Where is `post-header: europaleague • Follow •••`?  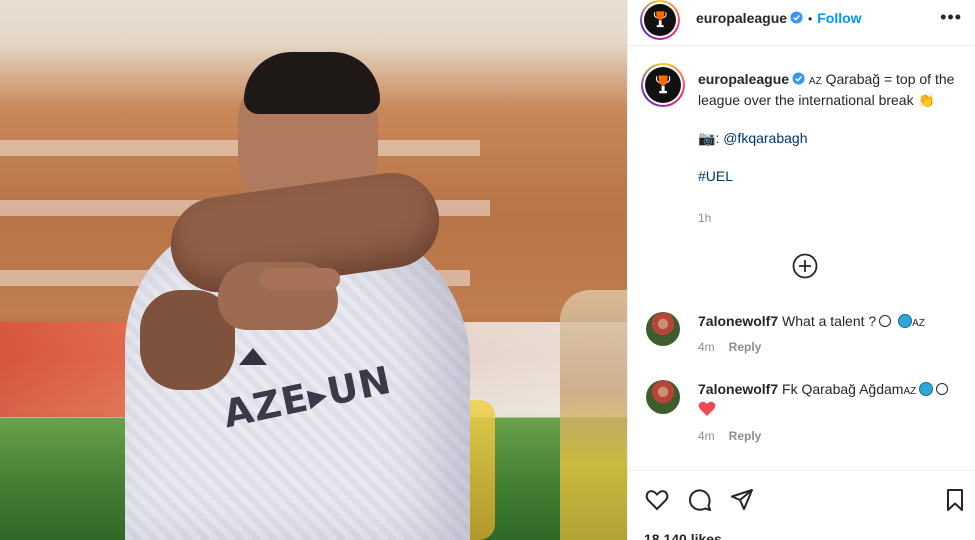
post-header: europaleague • Follow ••• is located at coordinates (801, 23).